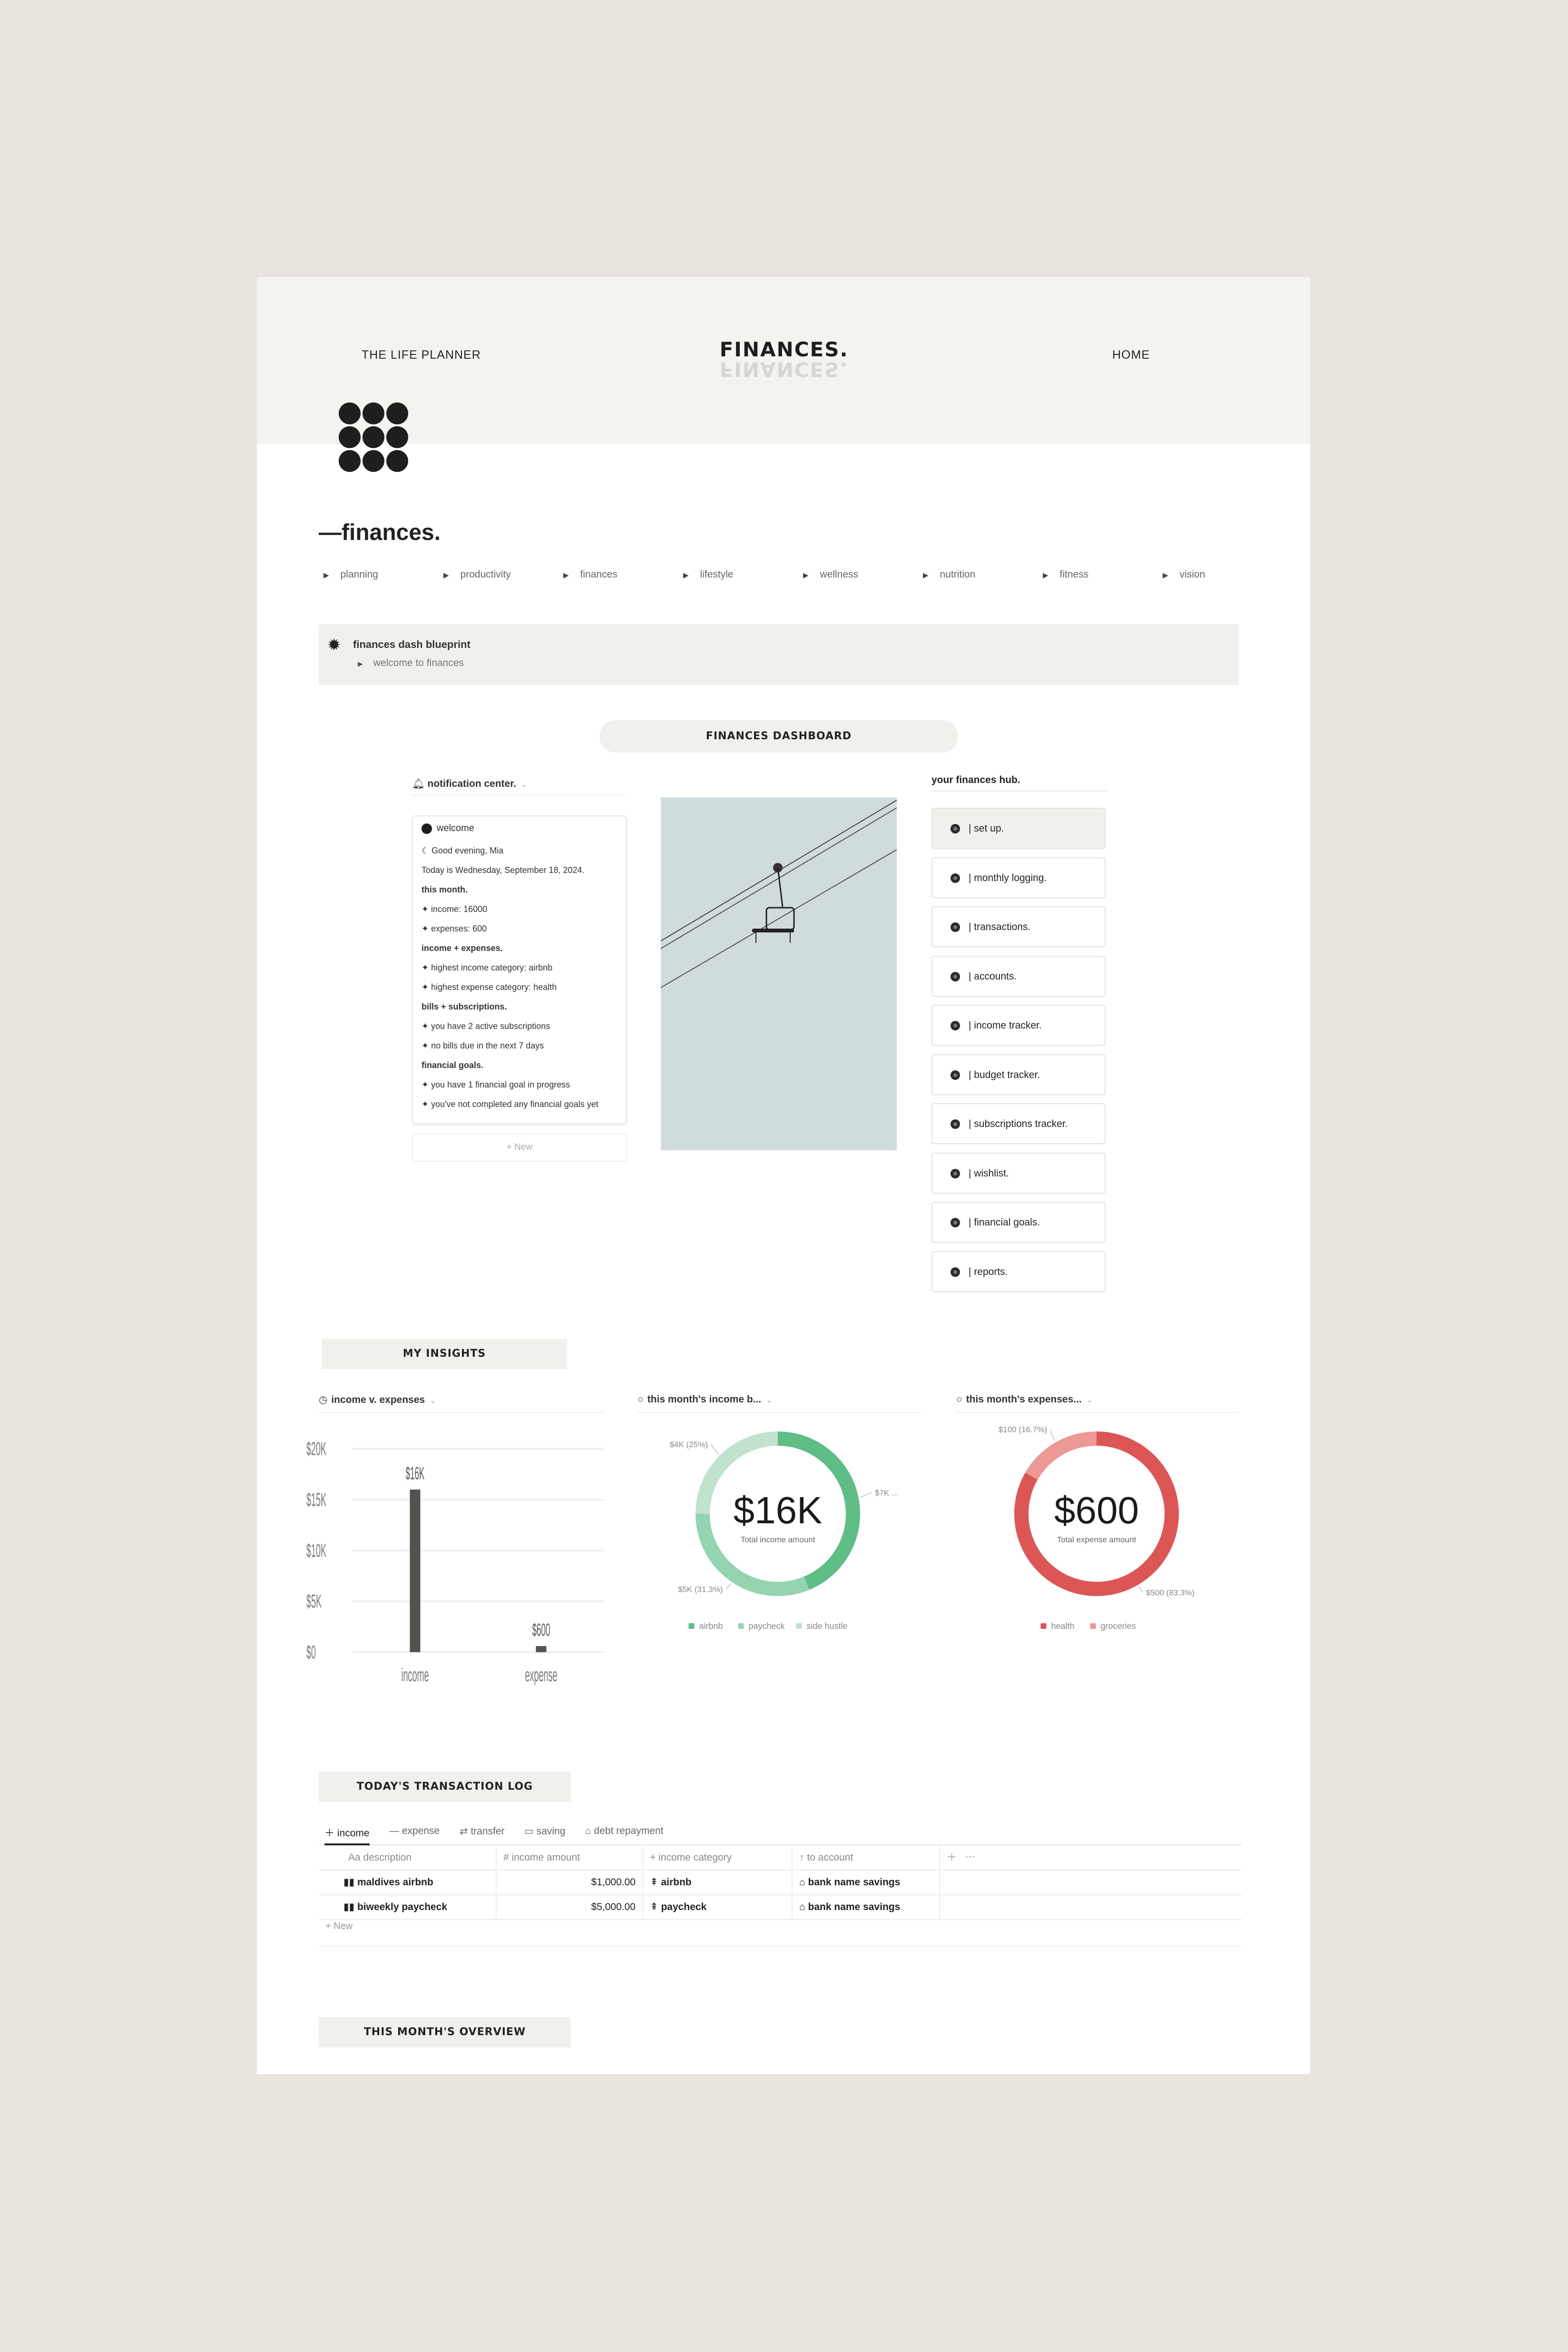 The image size is (1568, 2352). Describe the element at coordinates (1018, 1222) in the screenshot. I see `hub-item: | financial goals.` at that location.